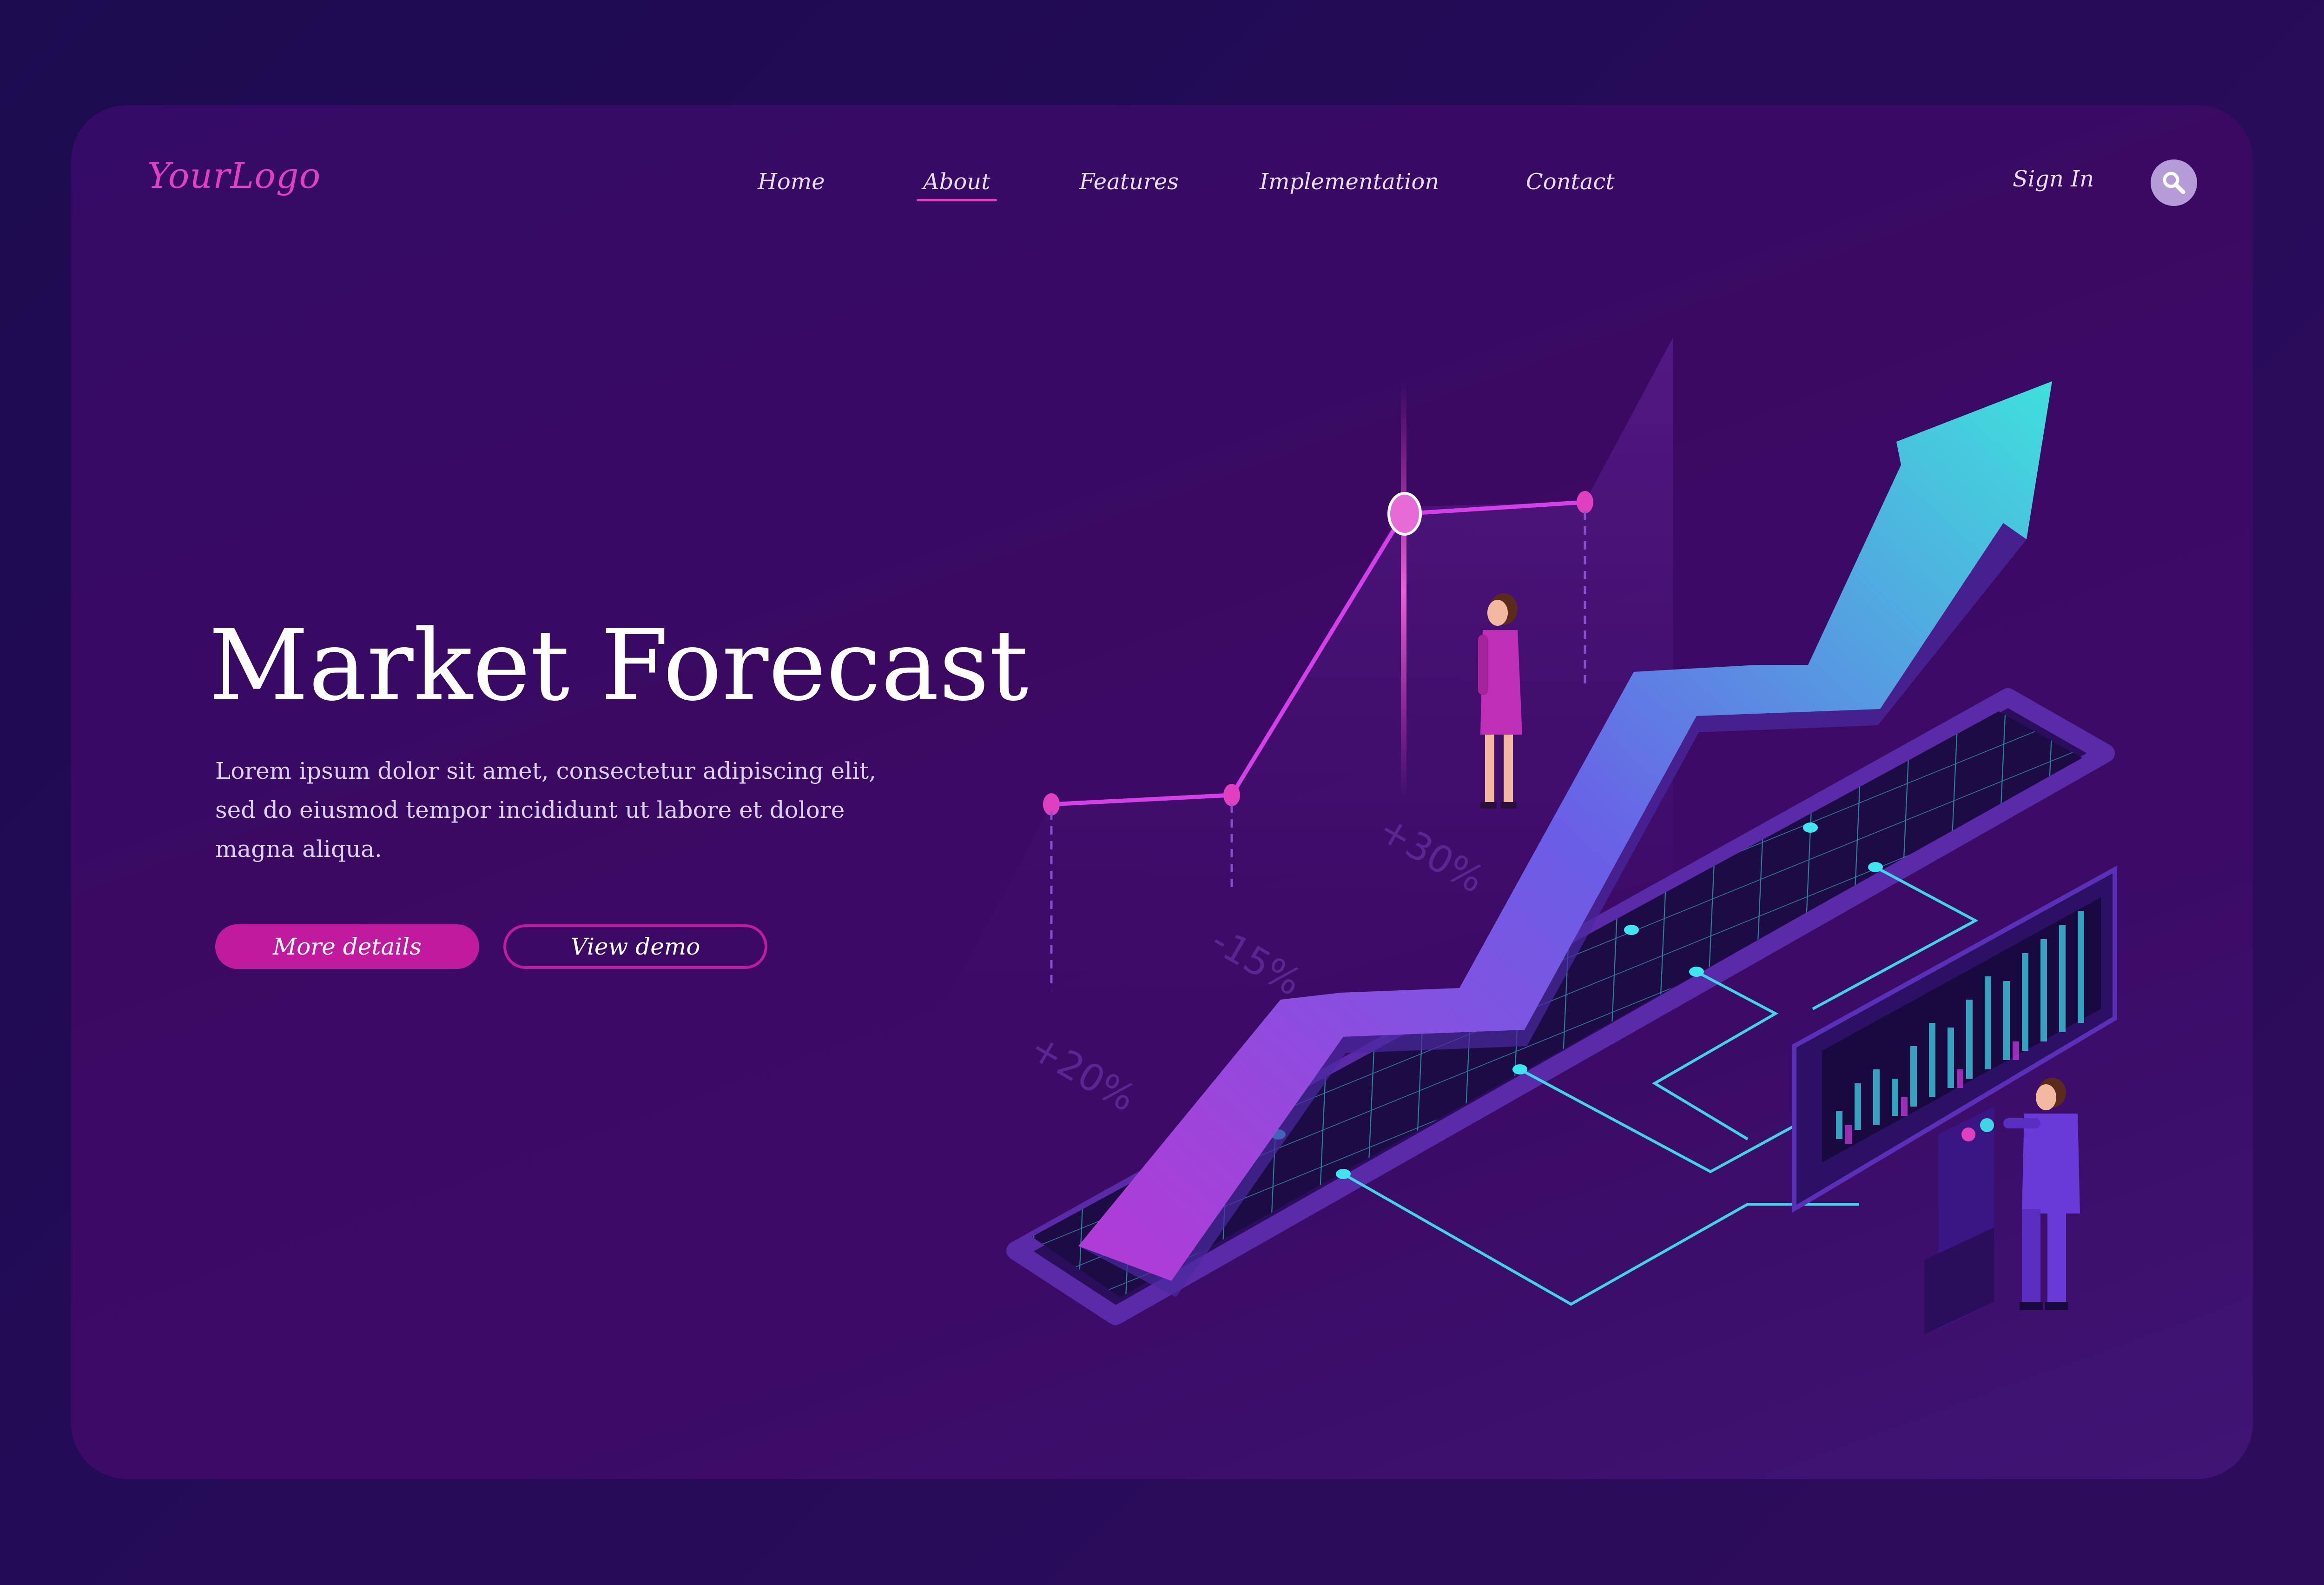  Describe the element at coordinates (1083, 1073) in the screenshot. I see `label-plus-20: +20%` at that location.